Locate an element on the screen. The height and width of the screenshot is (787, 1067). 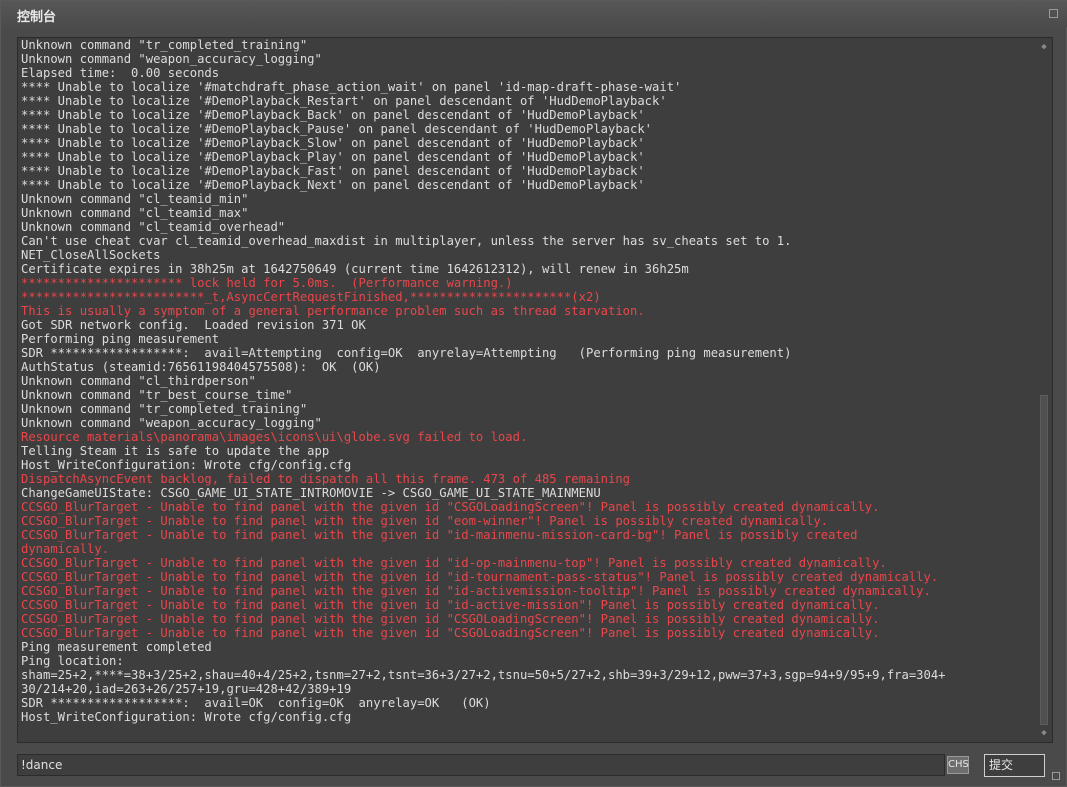
window-title: 控制台 is located at coordinates (37, 17).